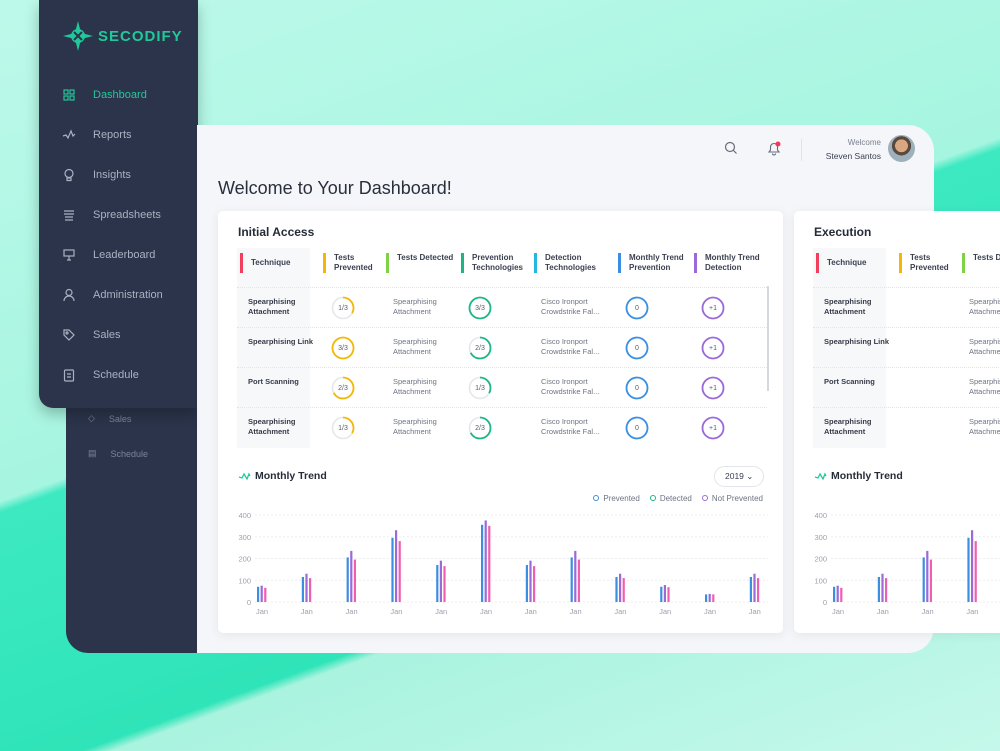 This screenshot has width=1000, height=751. I want to click on table-row: Spearphising Link Spearphising Attachment, so click(906, 347).